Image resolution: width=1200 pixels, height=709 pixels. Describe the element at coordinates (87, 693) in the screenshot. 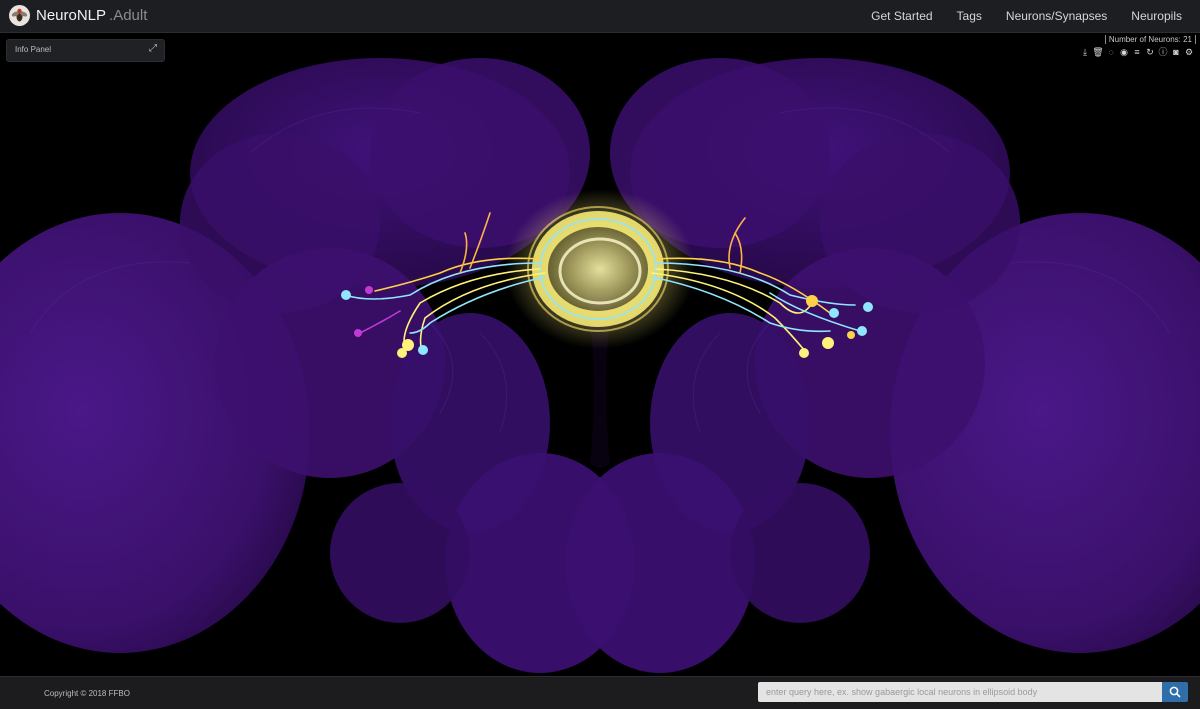

I see `copyright-text: Copyright © 2018 FFBO` at that location.